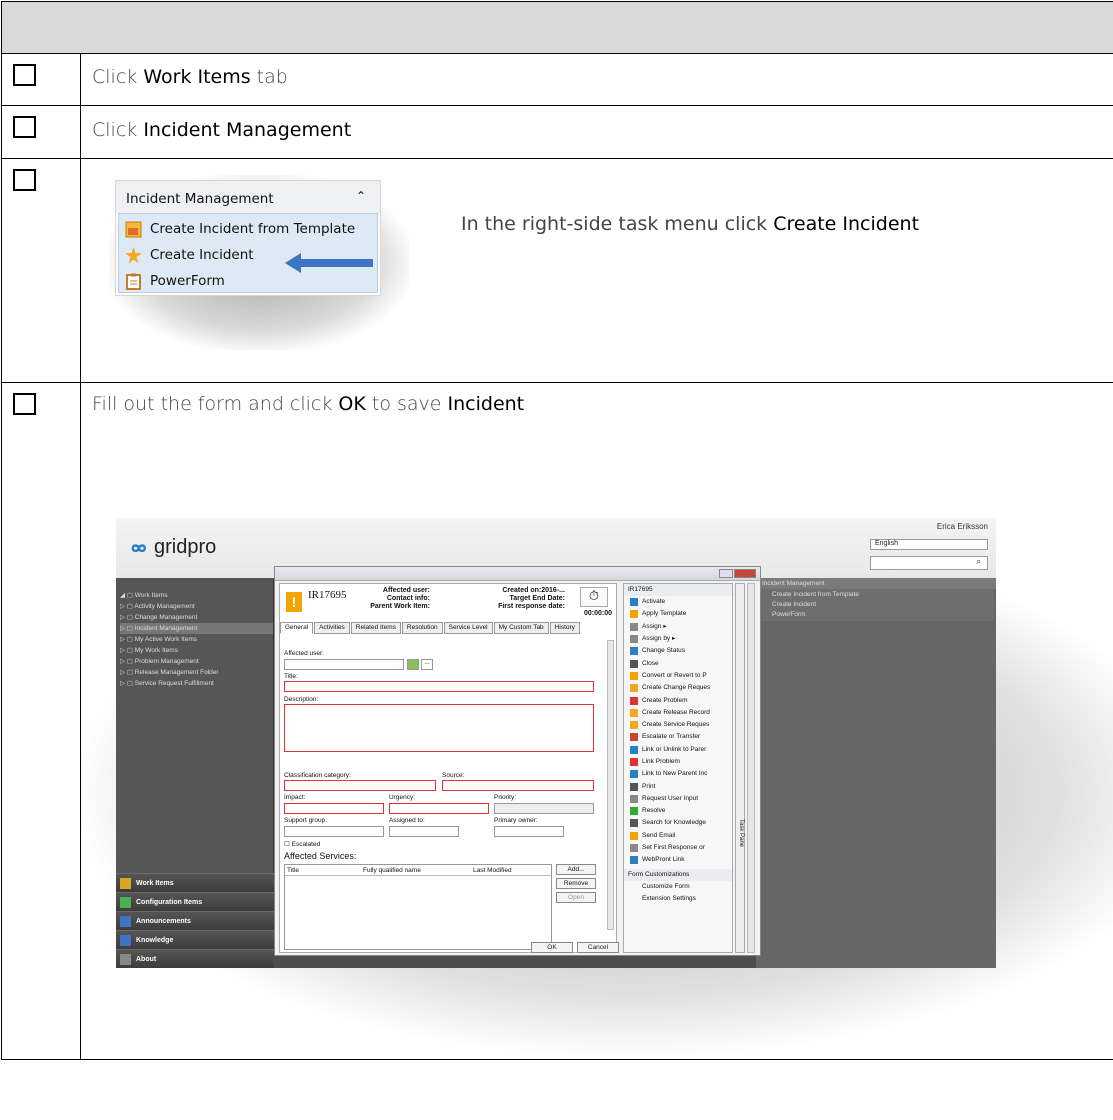 This screenshot has width=1113, height=1120. Describe the element at coordinates (678, 651) in the screenshot. I see `task-item: Change Status` at that location.